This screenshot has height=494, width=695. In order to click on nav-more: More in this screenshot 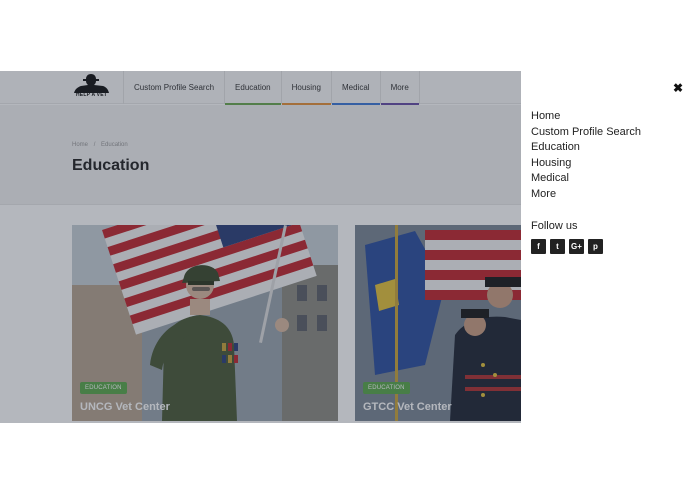, I will do `click(399, 88)`.